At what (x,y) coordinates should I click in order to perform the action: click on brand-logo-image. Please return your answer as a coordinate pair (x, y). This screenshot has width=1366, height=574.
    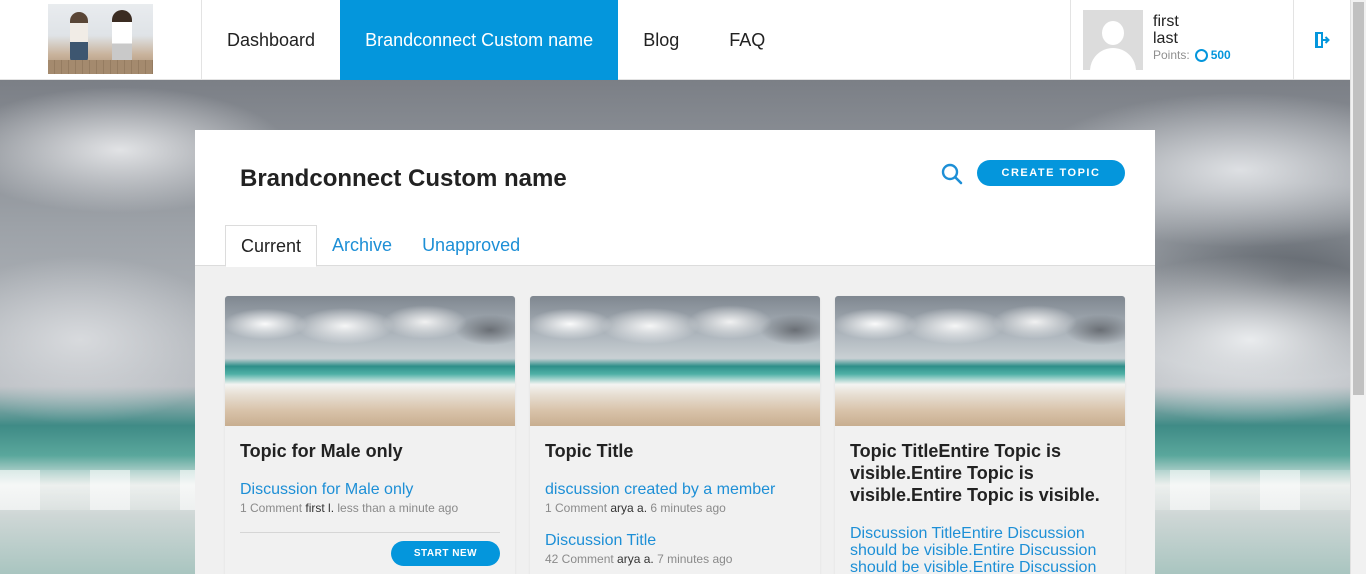
    Looking at the image, I should click on (100, 39).